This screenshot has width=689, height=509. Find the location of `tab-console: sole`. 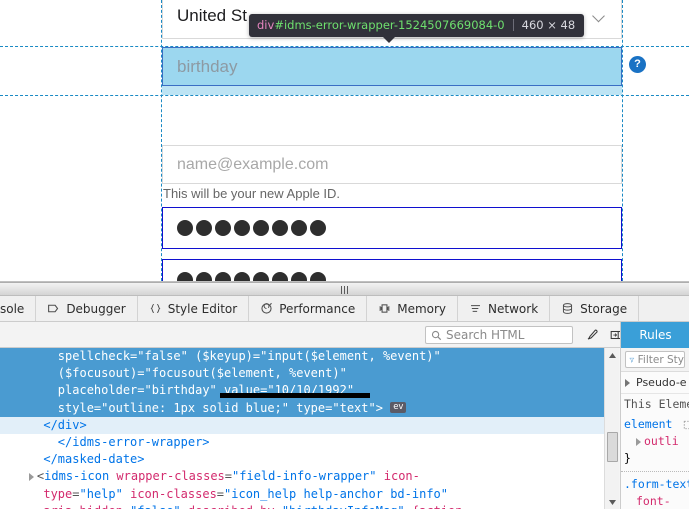

tab-console: sole is located at coordinates (18, 308).